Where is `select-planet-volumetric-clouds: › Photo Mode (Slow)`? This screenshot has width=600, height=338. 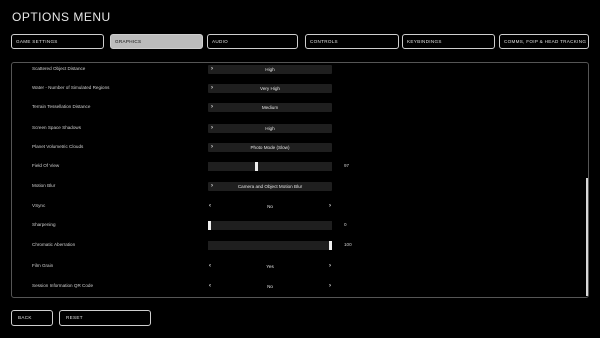
select-planet-volumetric-clouds: › Photo Mode (Slow) is located at coordinates (270, 147).